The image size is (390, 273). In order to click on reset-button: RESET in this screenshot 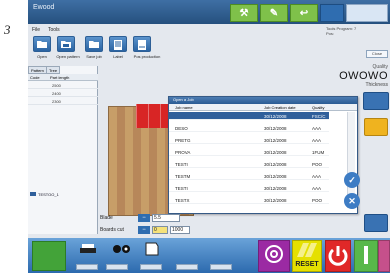, I will do `click(307, 256)`.